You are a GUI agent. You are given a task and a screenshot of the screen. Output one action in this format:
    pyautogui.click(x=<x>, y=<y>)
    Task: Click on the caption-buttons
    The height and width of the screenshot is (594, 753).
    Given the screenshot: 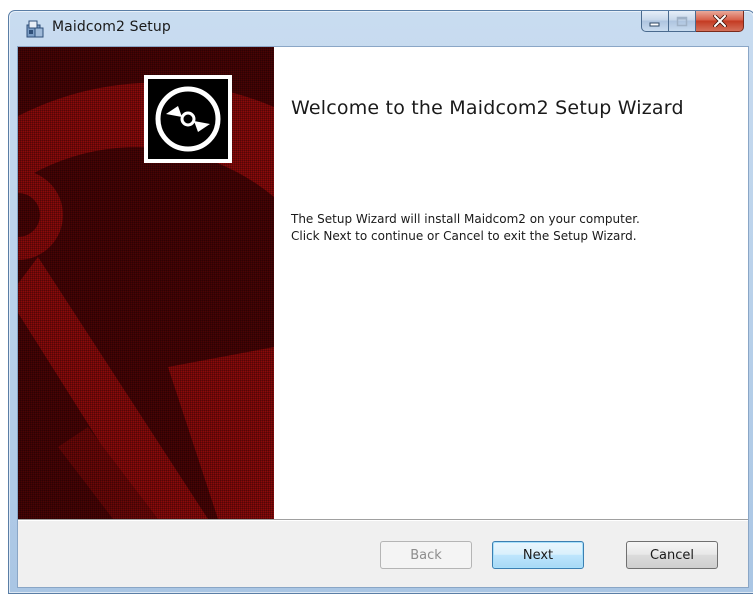 What is the action you would take?
    pyautogui.click(x=692, y=22)
    